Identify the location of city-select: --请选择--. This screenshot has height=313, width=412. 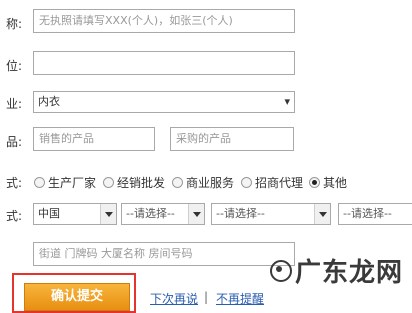
(271, 214).